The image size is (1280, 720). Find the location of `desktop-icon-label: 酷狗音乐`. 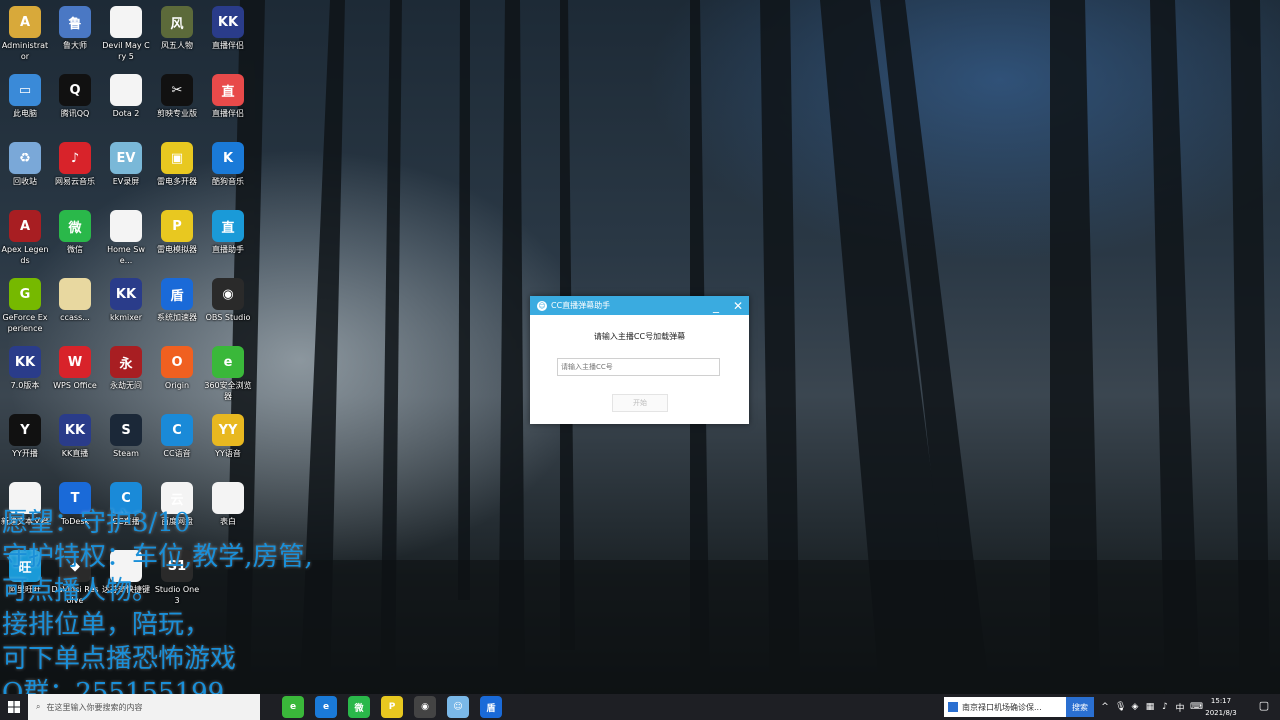

desktop-icon-label: 酷狗音乐 is located at coordinates (228, 181).